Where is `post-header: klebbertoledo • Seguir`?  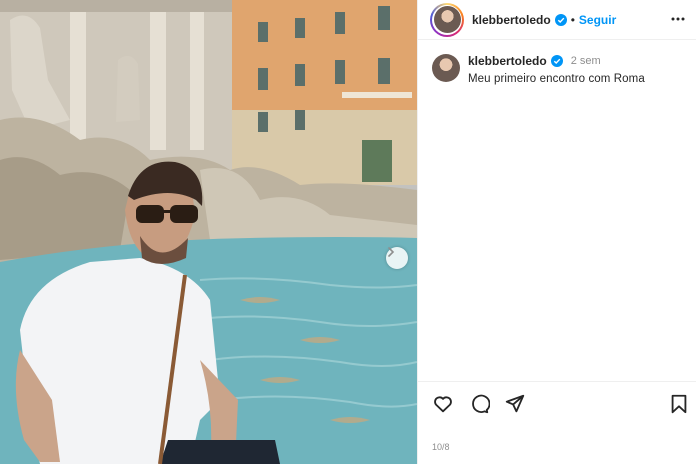 post-header: klebbertoledo • Seguir is located at coordinates (557, 20).